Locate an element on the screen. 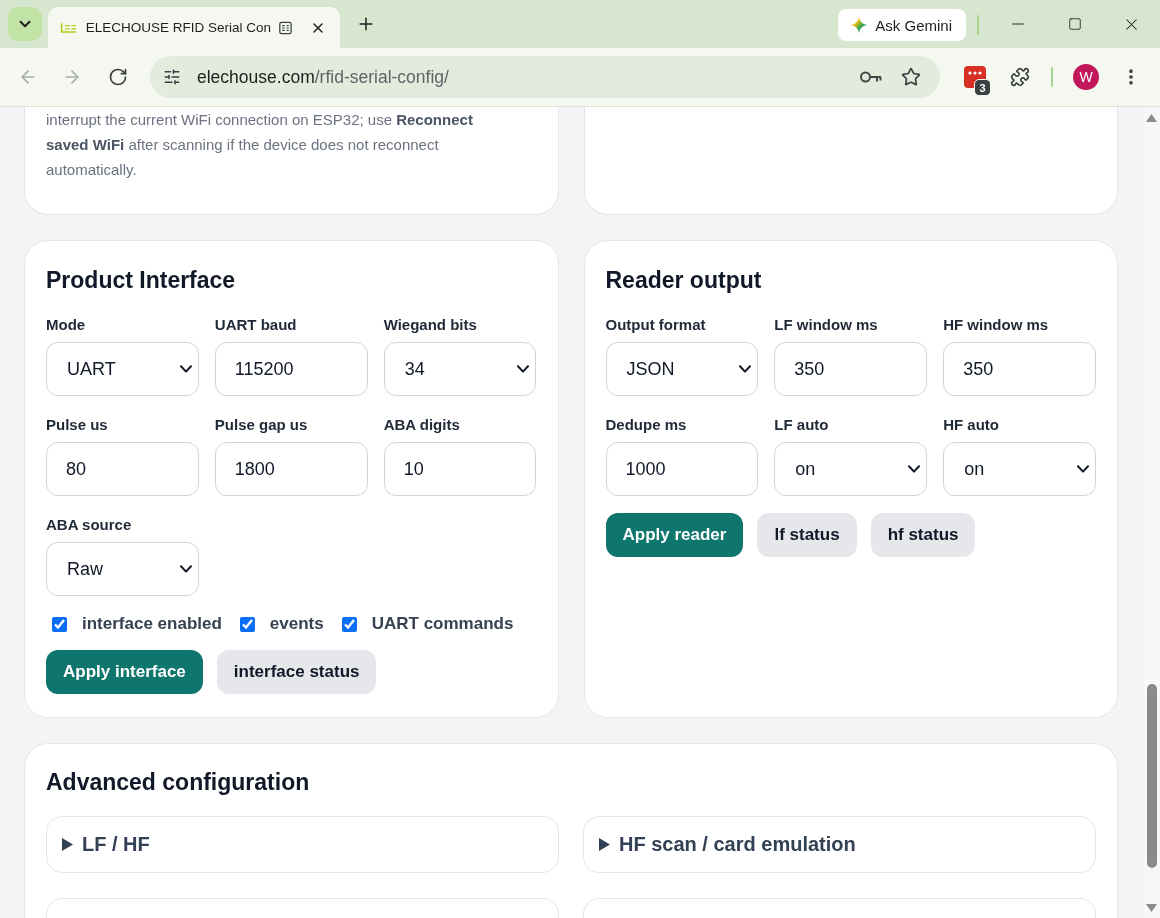 The image size is (1160, 918). input-field: 115200 is located at coordinates (291, 369).